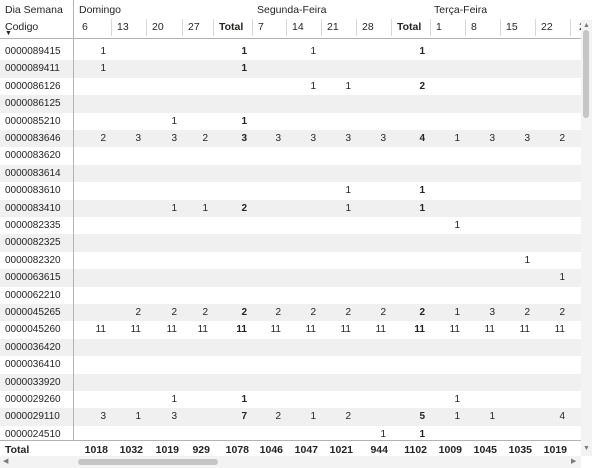  I want to click on row-code: 0000024510, so click(33, 434).